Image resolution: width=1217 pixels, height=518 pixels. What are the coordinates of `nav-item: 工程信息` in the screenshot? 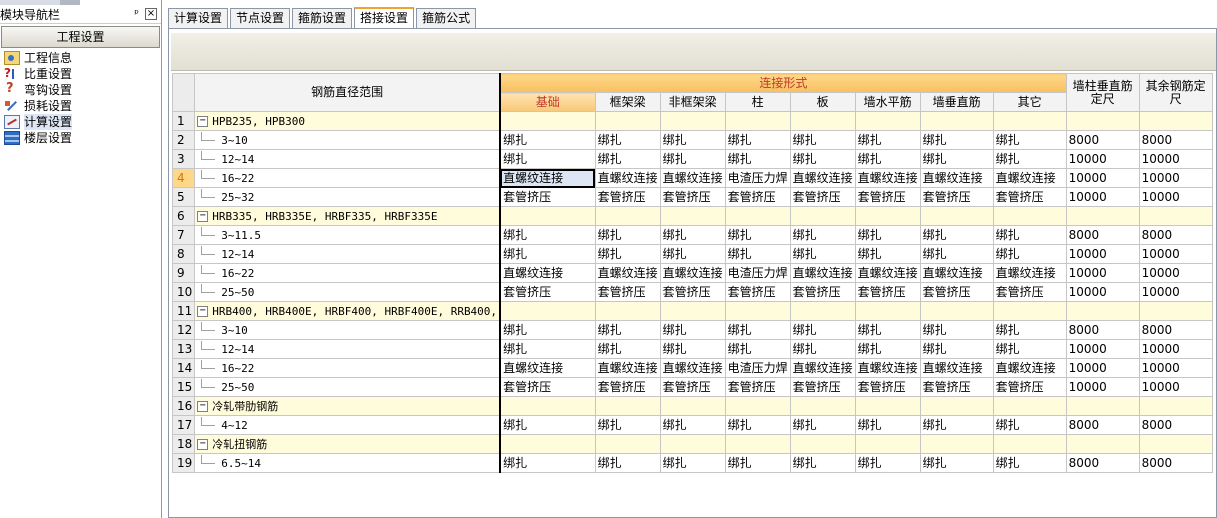 It's located at (80, 58).